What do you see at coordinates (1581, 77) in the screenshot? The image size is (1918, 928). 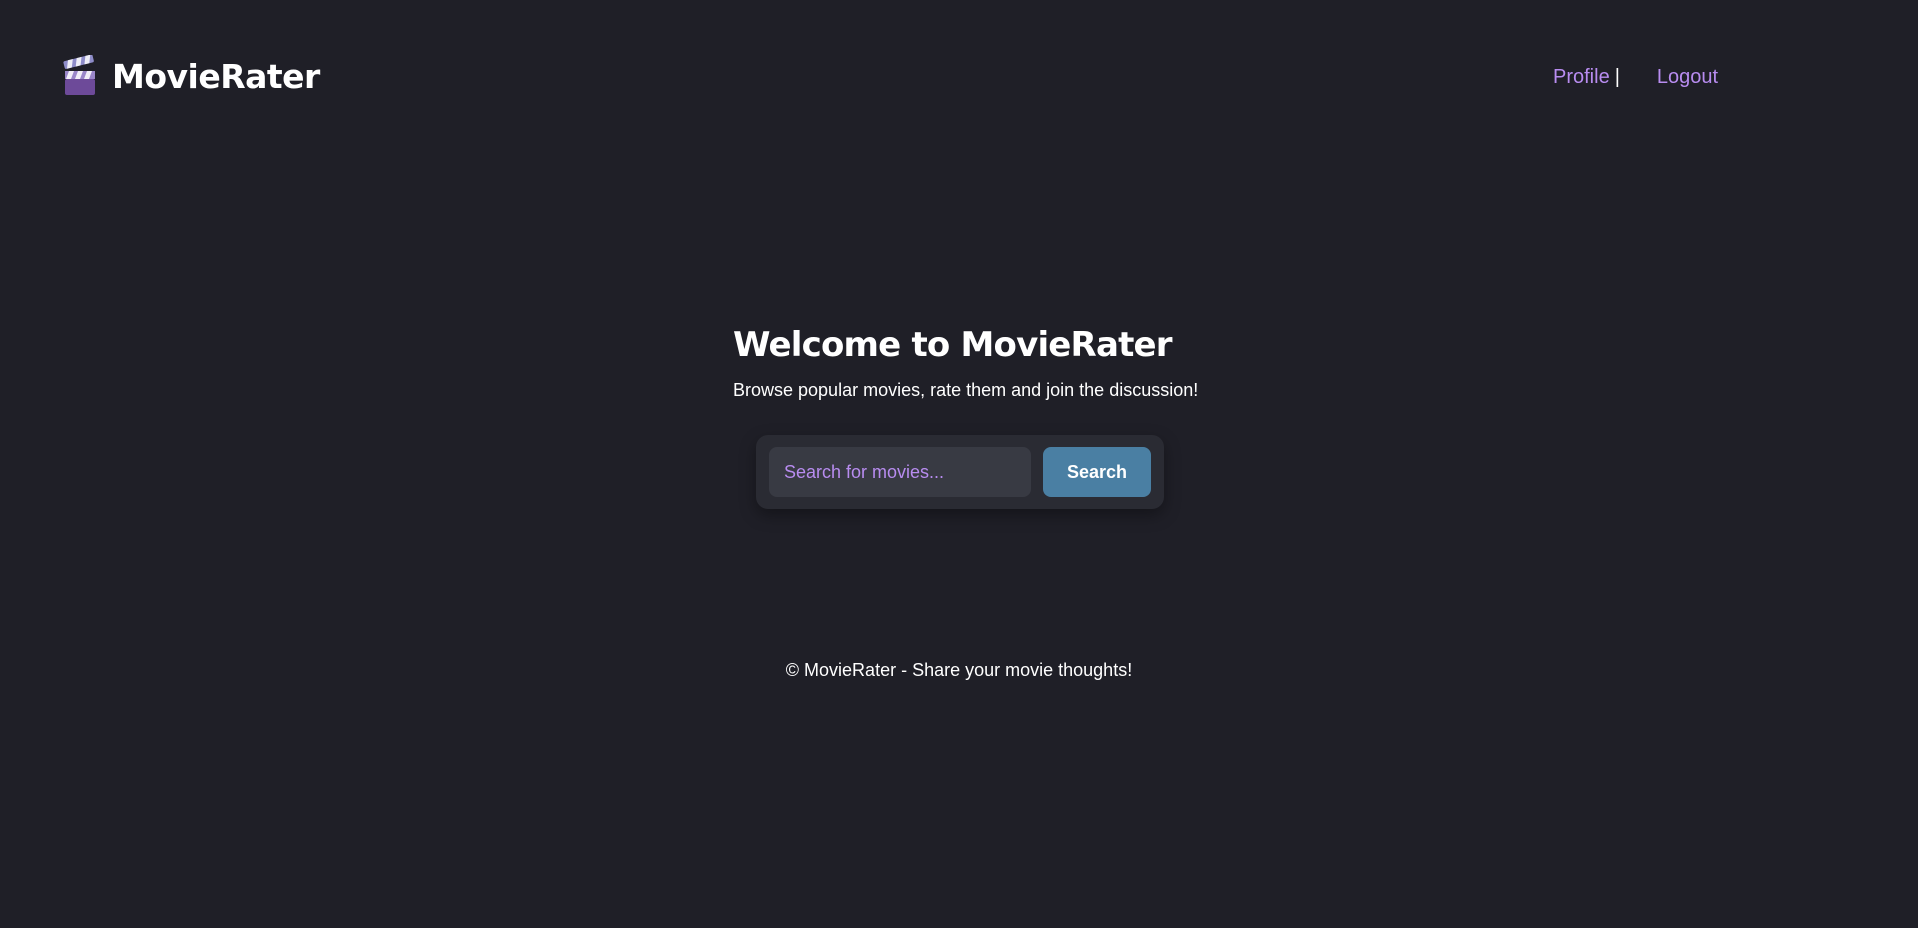 I see `profile-link: Profile` at bounding box center [1581, 77].